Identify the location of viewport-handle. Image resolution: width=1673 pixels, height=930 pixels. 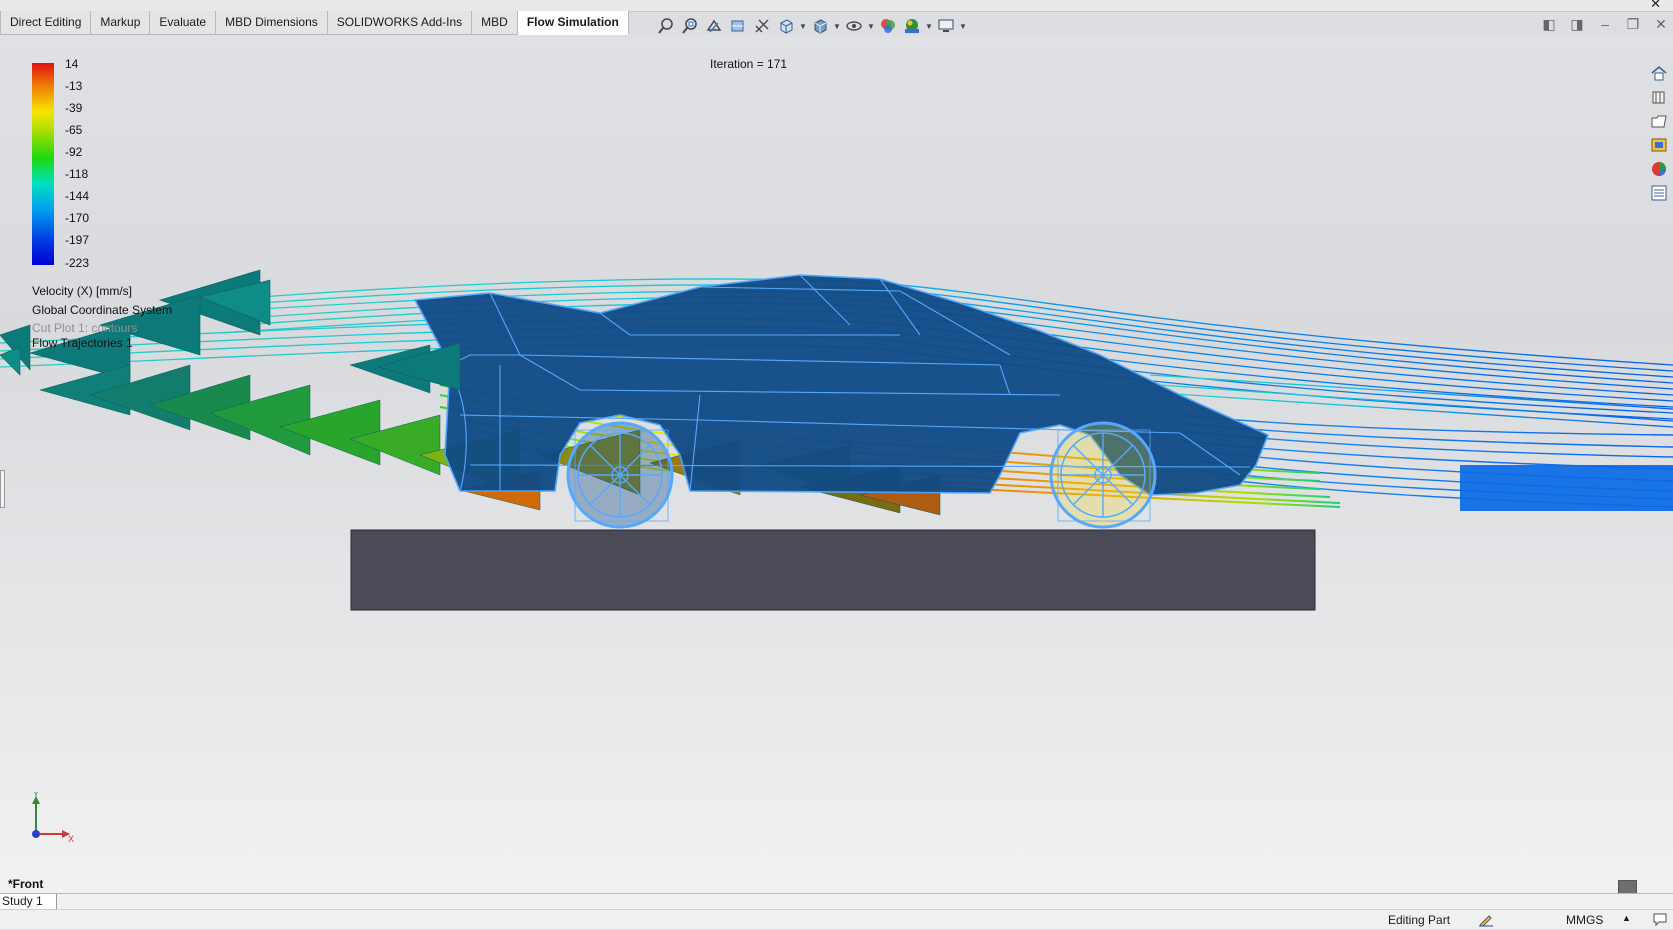
(1627, 886).